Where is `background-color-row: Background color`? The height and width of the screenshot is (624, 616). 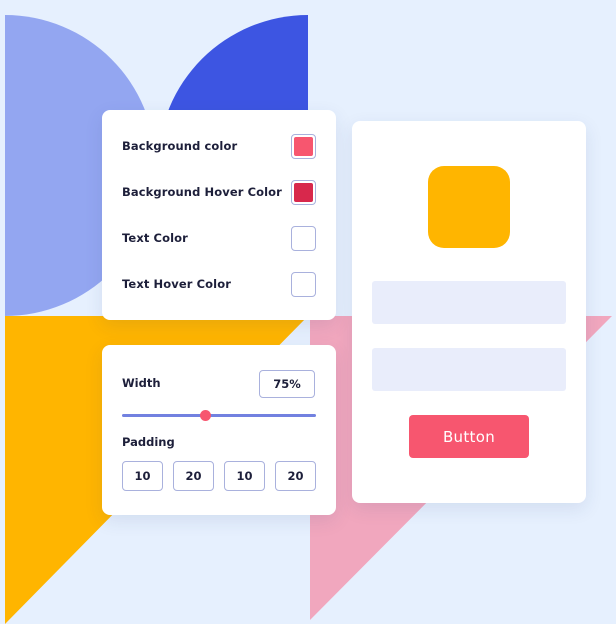 background-color-row: Background color is located at coordinates (219, 146).